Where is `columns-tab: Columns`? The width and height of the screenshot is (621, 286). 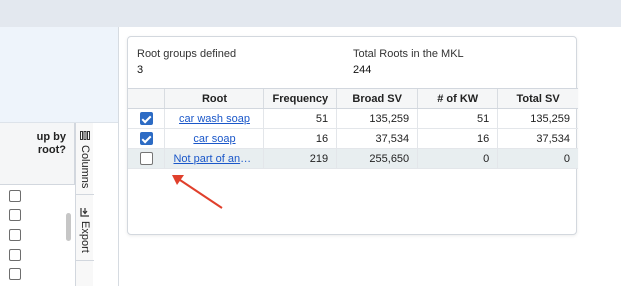 columns-tab: Columns is located at coordinates (85, 159).